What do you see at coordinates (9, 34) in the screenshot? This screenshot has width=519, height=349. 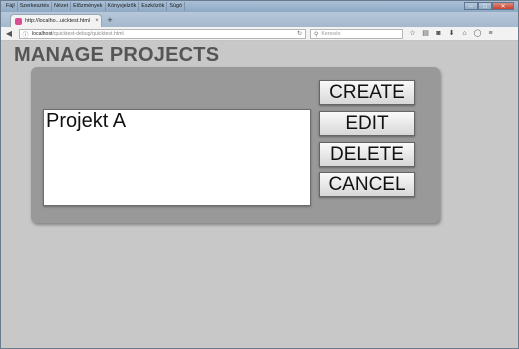 I see `back-arrow-icon: ◀` at bounding box center [9, 34].